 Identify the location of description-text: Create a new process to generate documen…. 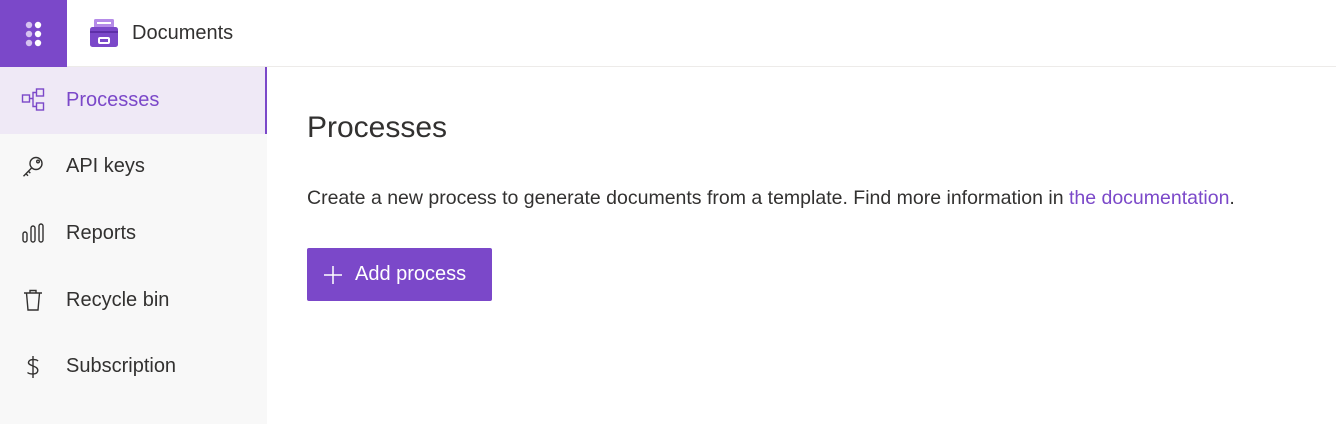
(688, 198).